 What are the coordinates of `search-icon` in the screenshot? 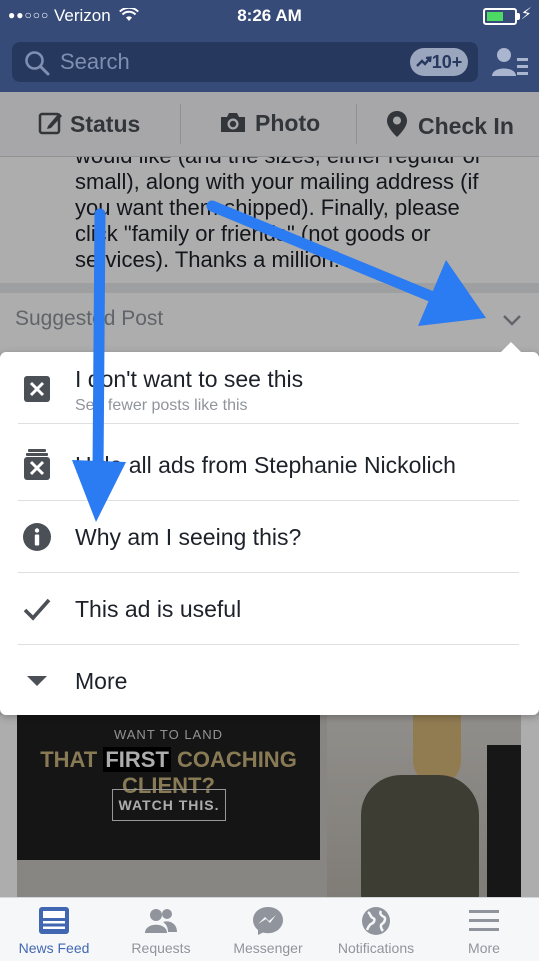 It's located at (37, 63).